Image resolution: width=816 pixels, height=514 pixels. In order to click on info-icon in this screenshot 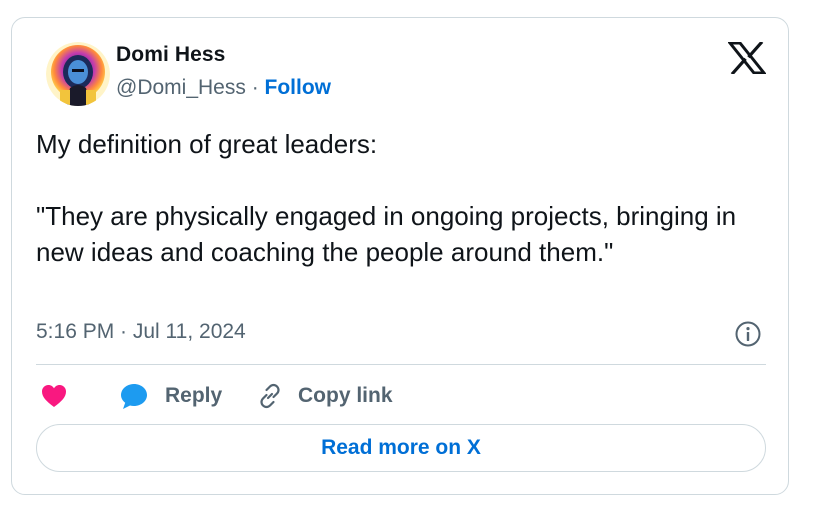, I will do `click(748, 334)`.